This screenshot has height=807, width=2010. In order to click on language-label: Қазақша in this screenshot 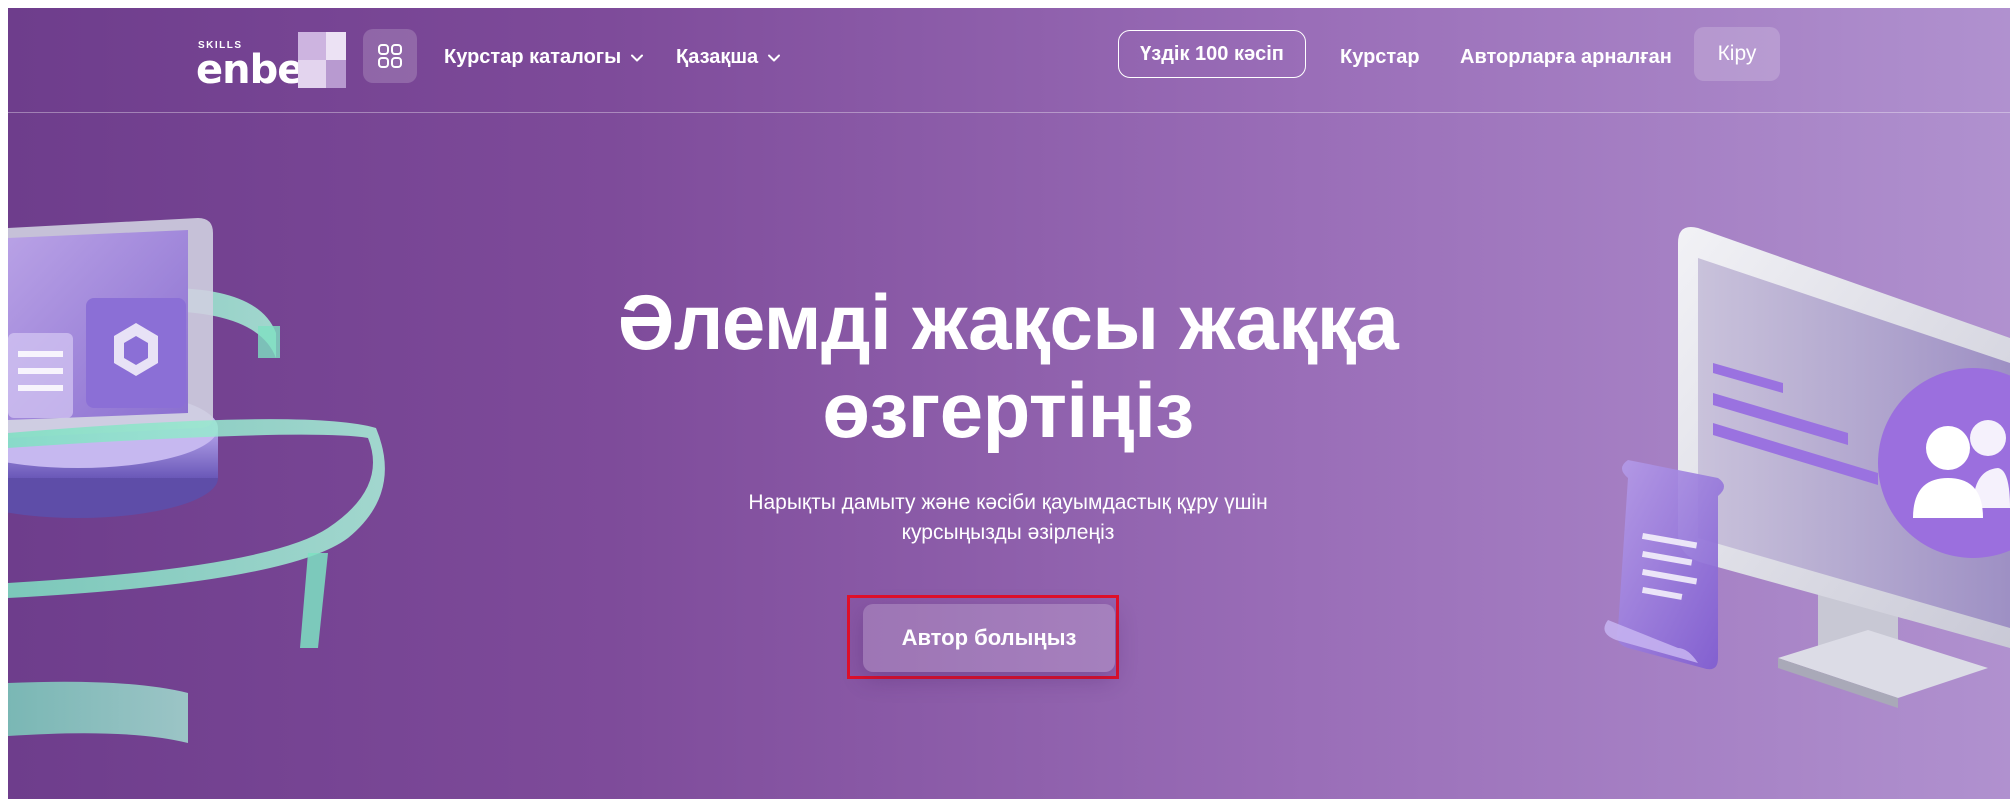, I will do `click(717, 57)`.